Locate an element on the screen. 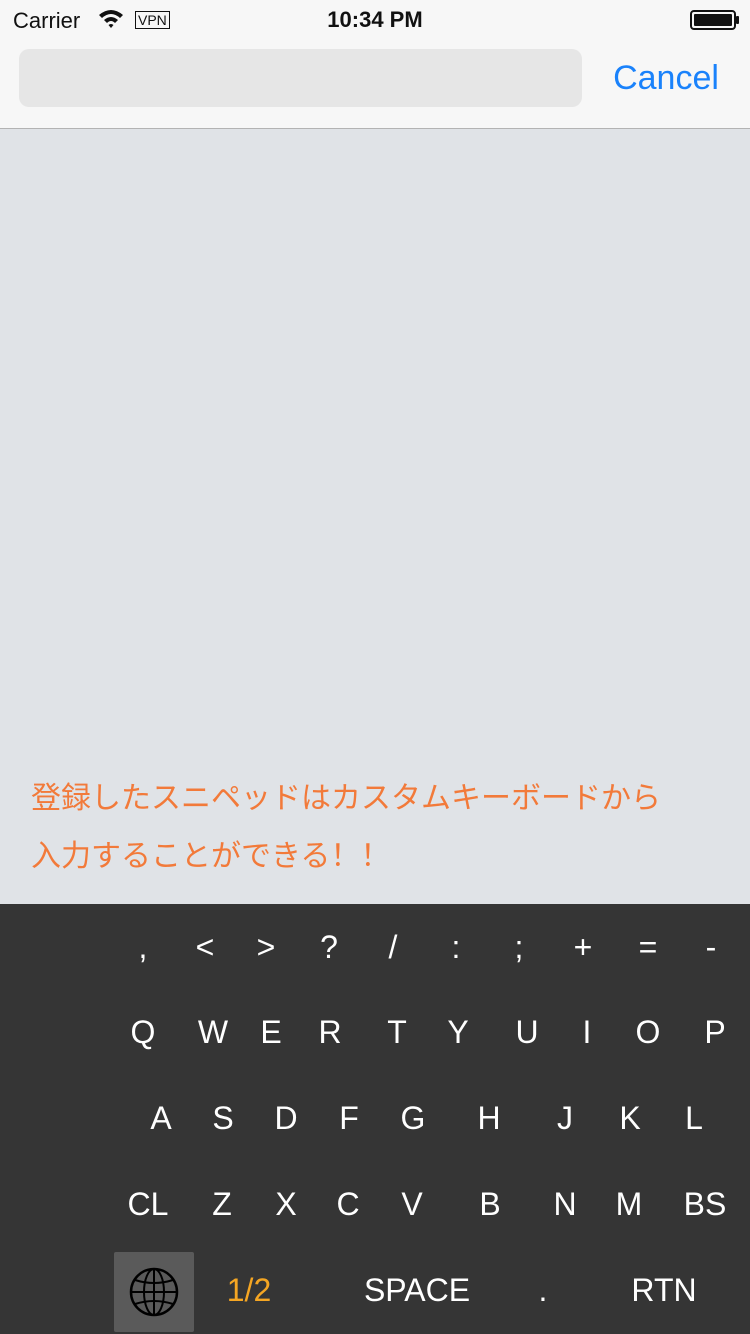 The width and height of the screenshot is (750, 1334). key-b: B is located at coordinates (490, 1204).